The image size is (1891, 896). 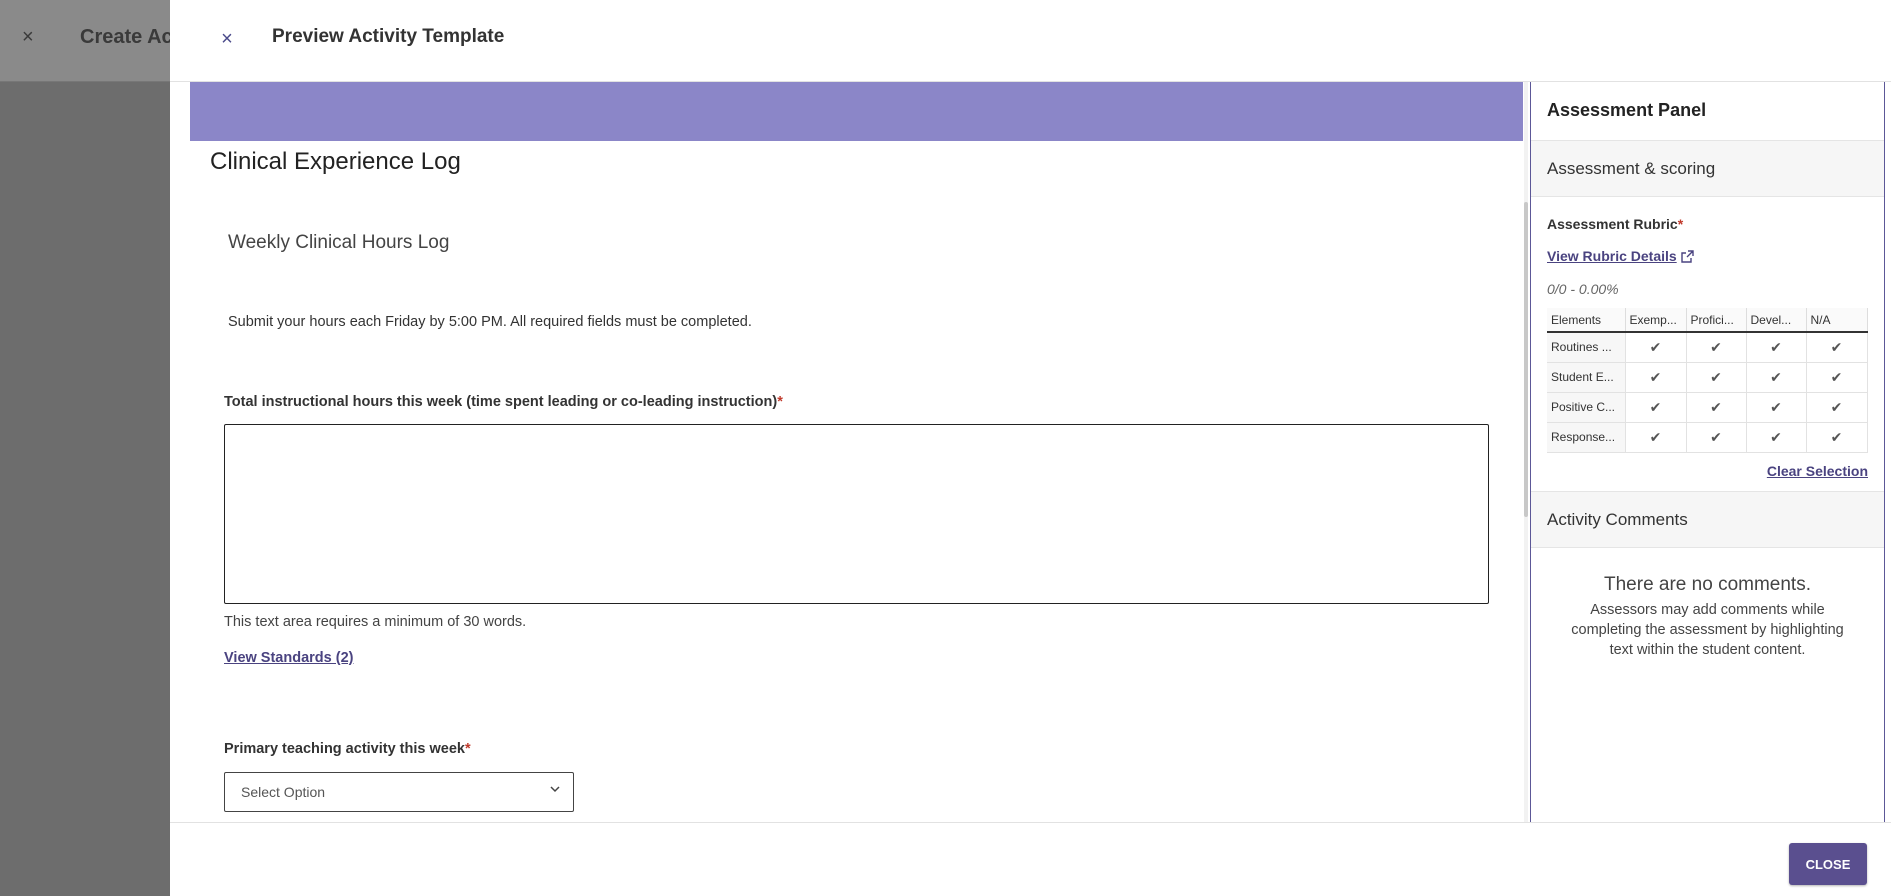 I want to click on scroll-thumb, so click(x=1526, y=359).